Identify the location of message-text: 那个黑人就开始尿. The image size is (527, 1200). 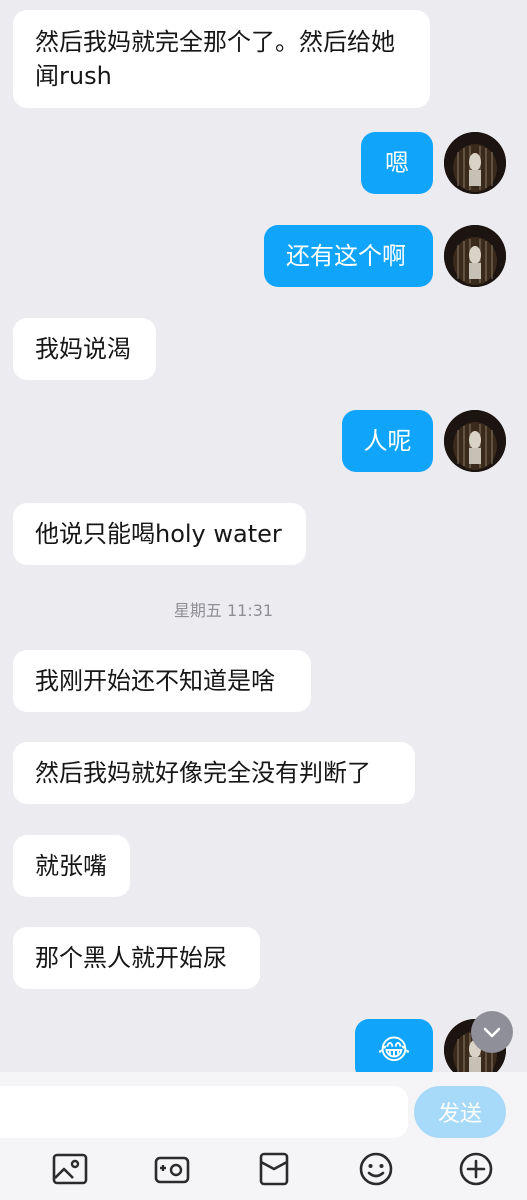
(131, 958).